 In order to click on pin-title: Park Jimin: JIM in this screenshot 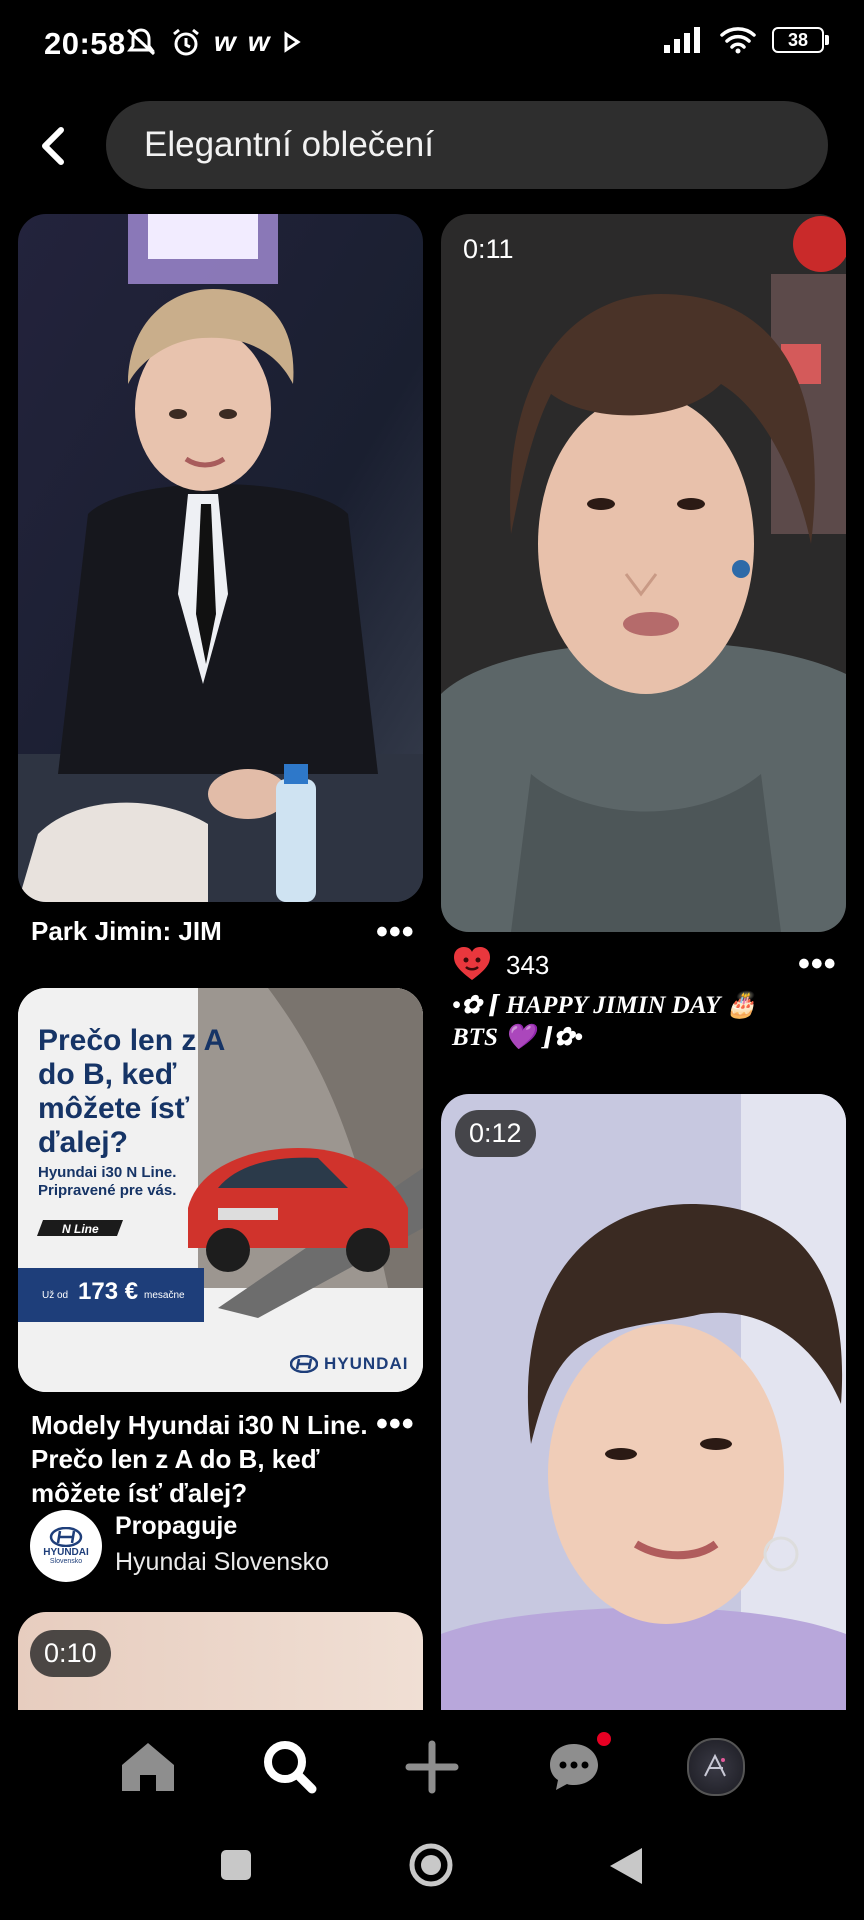, I will do `click(191, 931)`.